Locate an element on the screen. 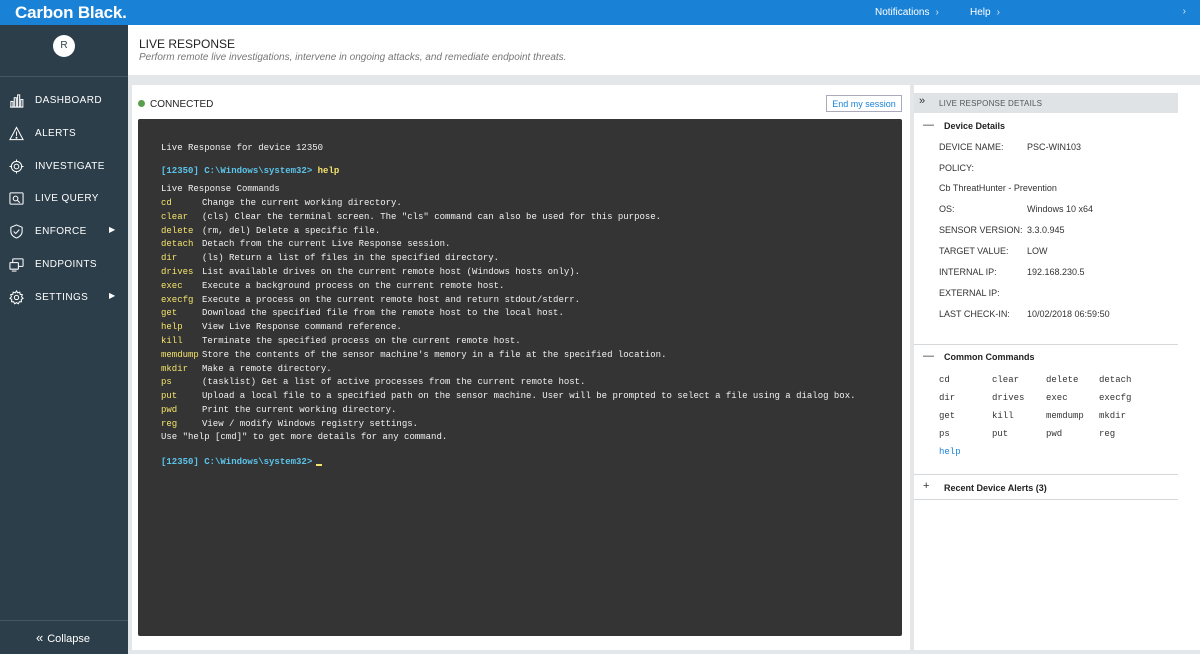 The image size is (1200, 654). sidebar-item-label: INVESTIGATE is located at coordinates (70, 166).